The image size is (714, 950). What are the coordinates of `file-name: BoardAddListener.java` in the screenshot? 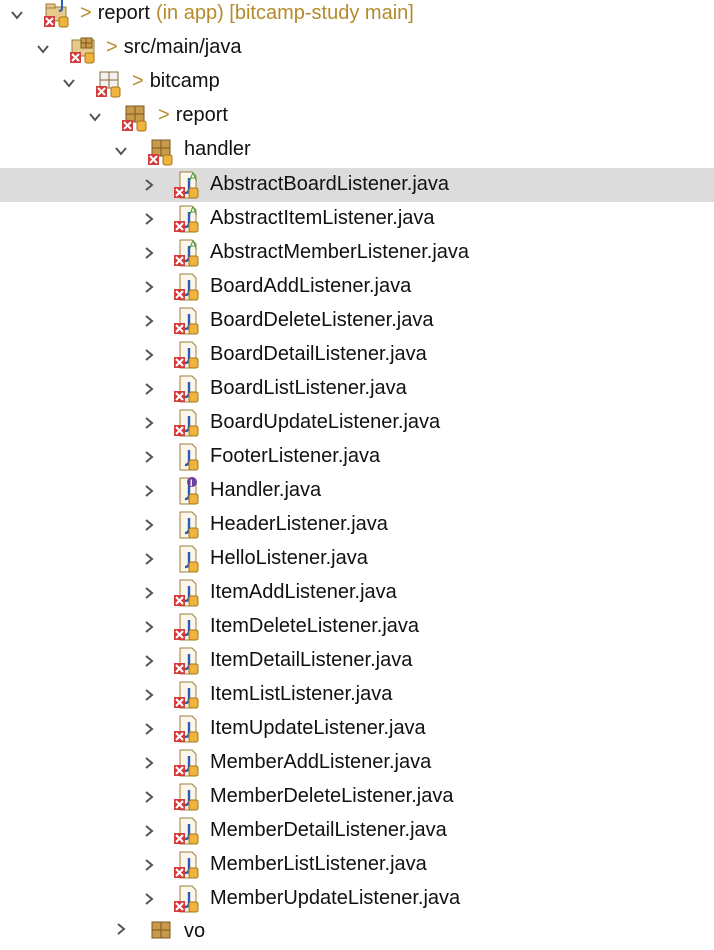 It's located at (311, 286).